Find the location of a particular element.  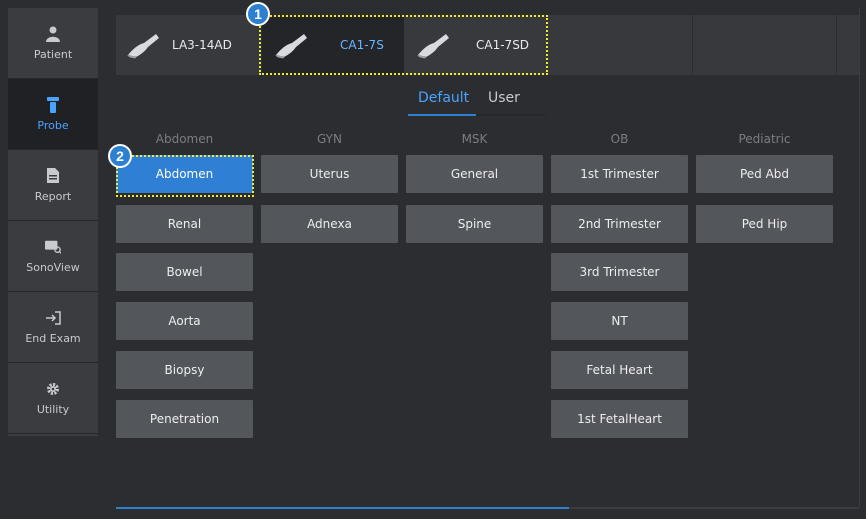

probe-label: CA1-7S is located at coordinates (362, 45).